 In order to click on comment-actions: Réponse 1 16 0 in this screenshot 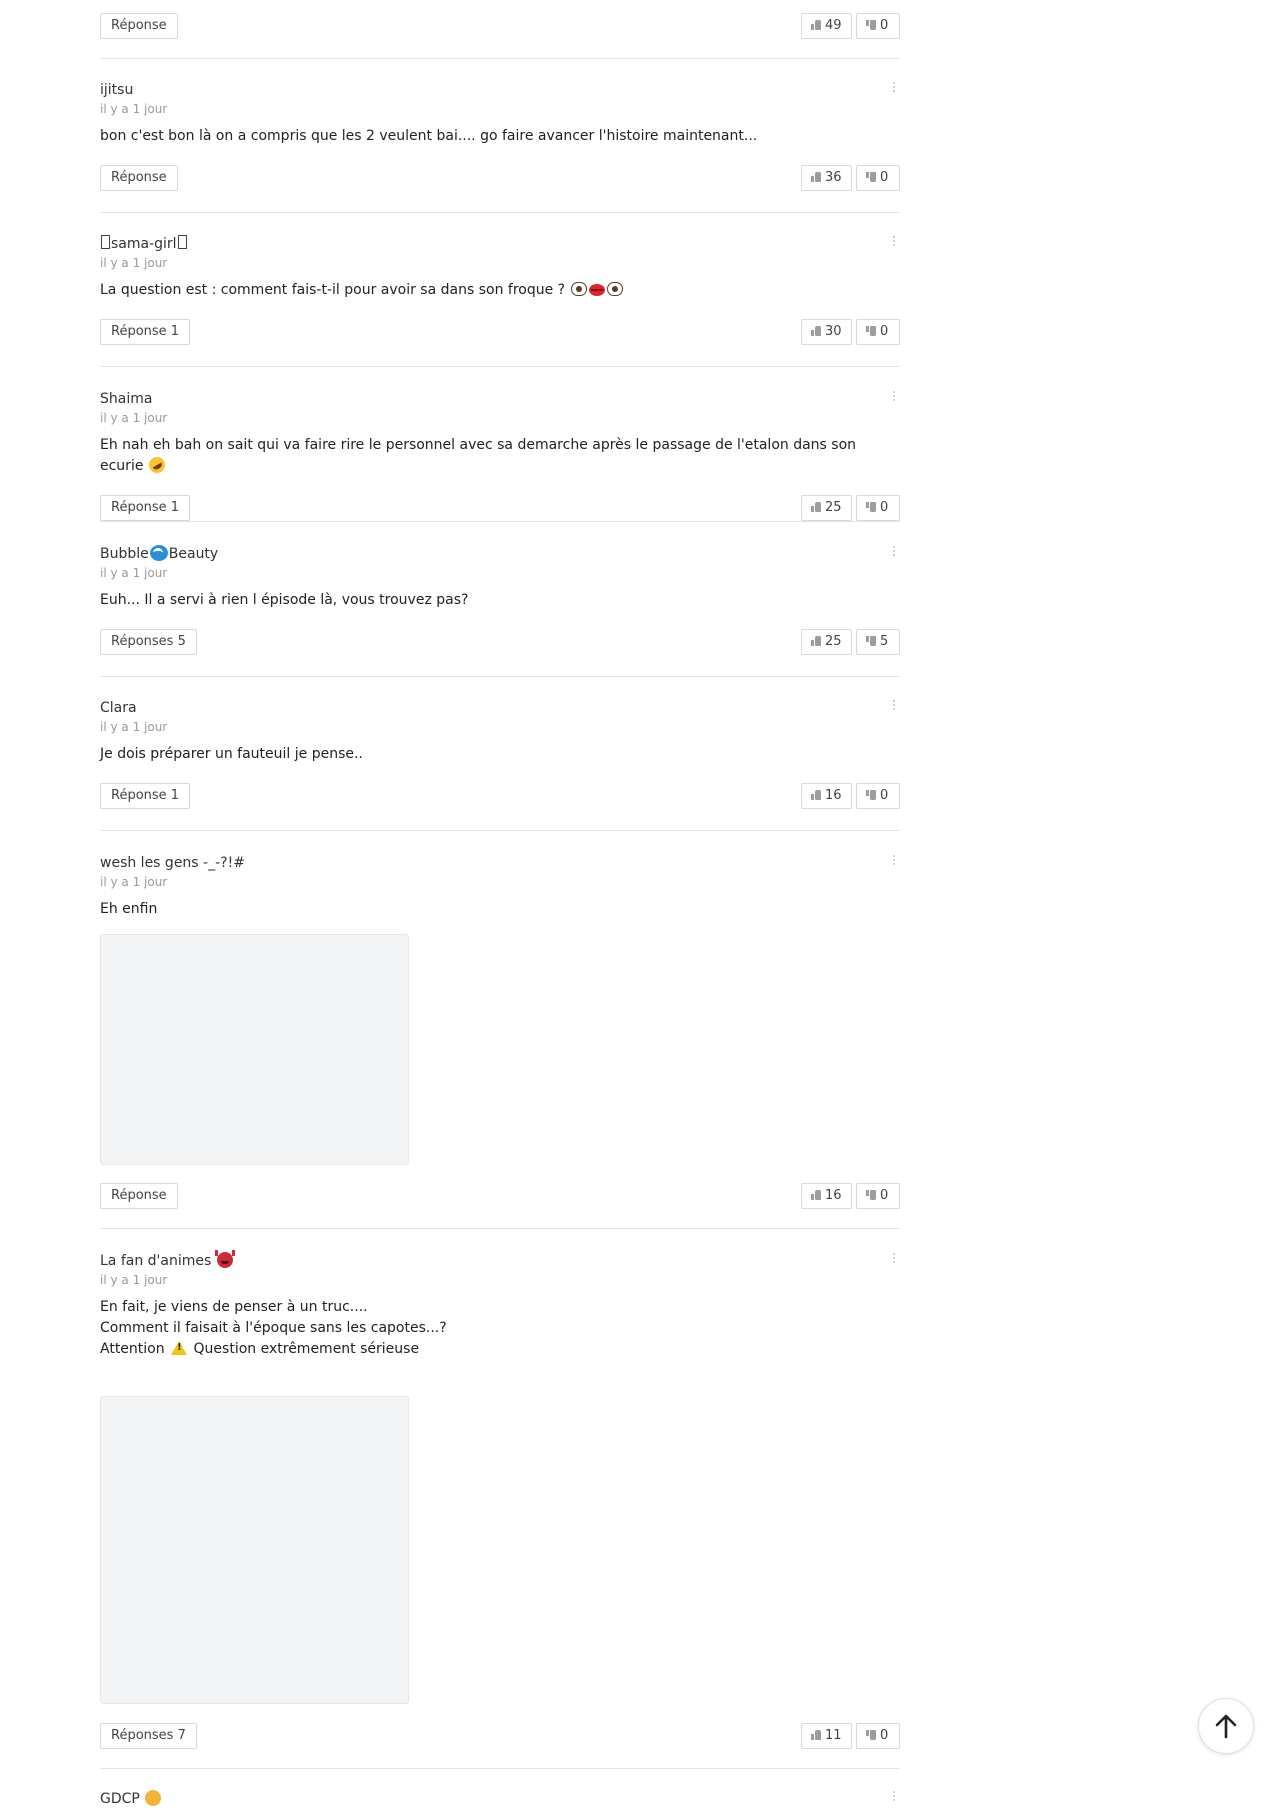, I will do `click(500, 796)`.